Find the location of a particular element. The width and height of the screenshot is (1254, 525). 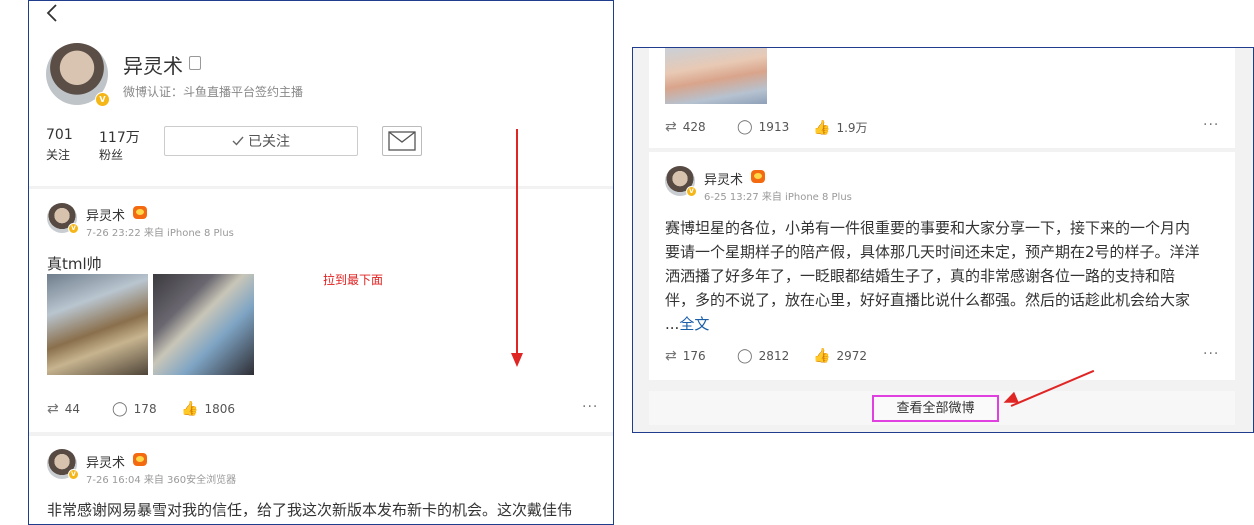

view-all-posts-button: 查看全部微博 is located at coordinates (935, 408).